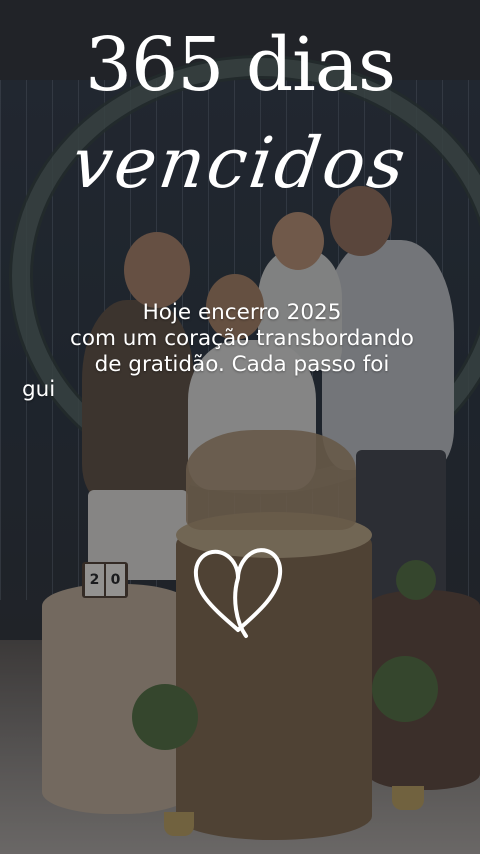 The height and width of the screenshot is (854, 480). I want to click on caption-line-1: Hoje encerro 2025, so click(242, 312).